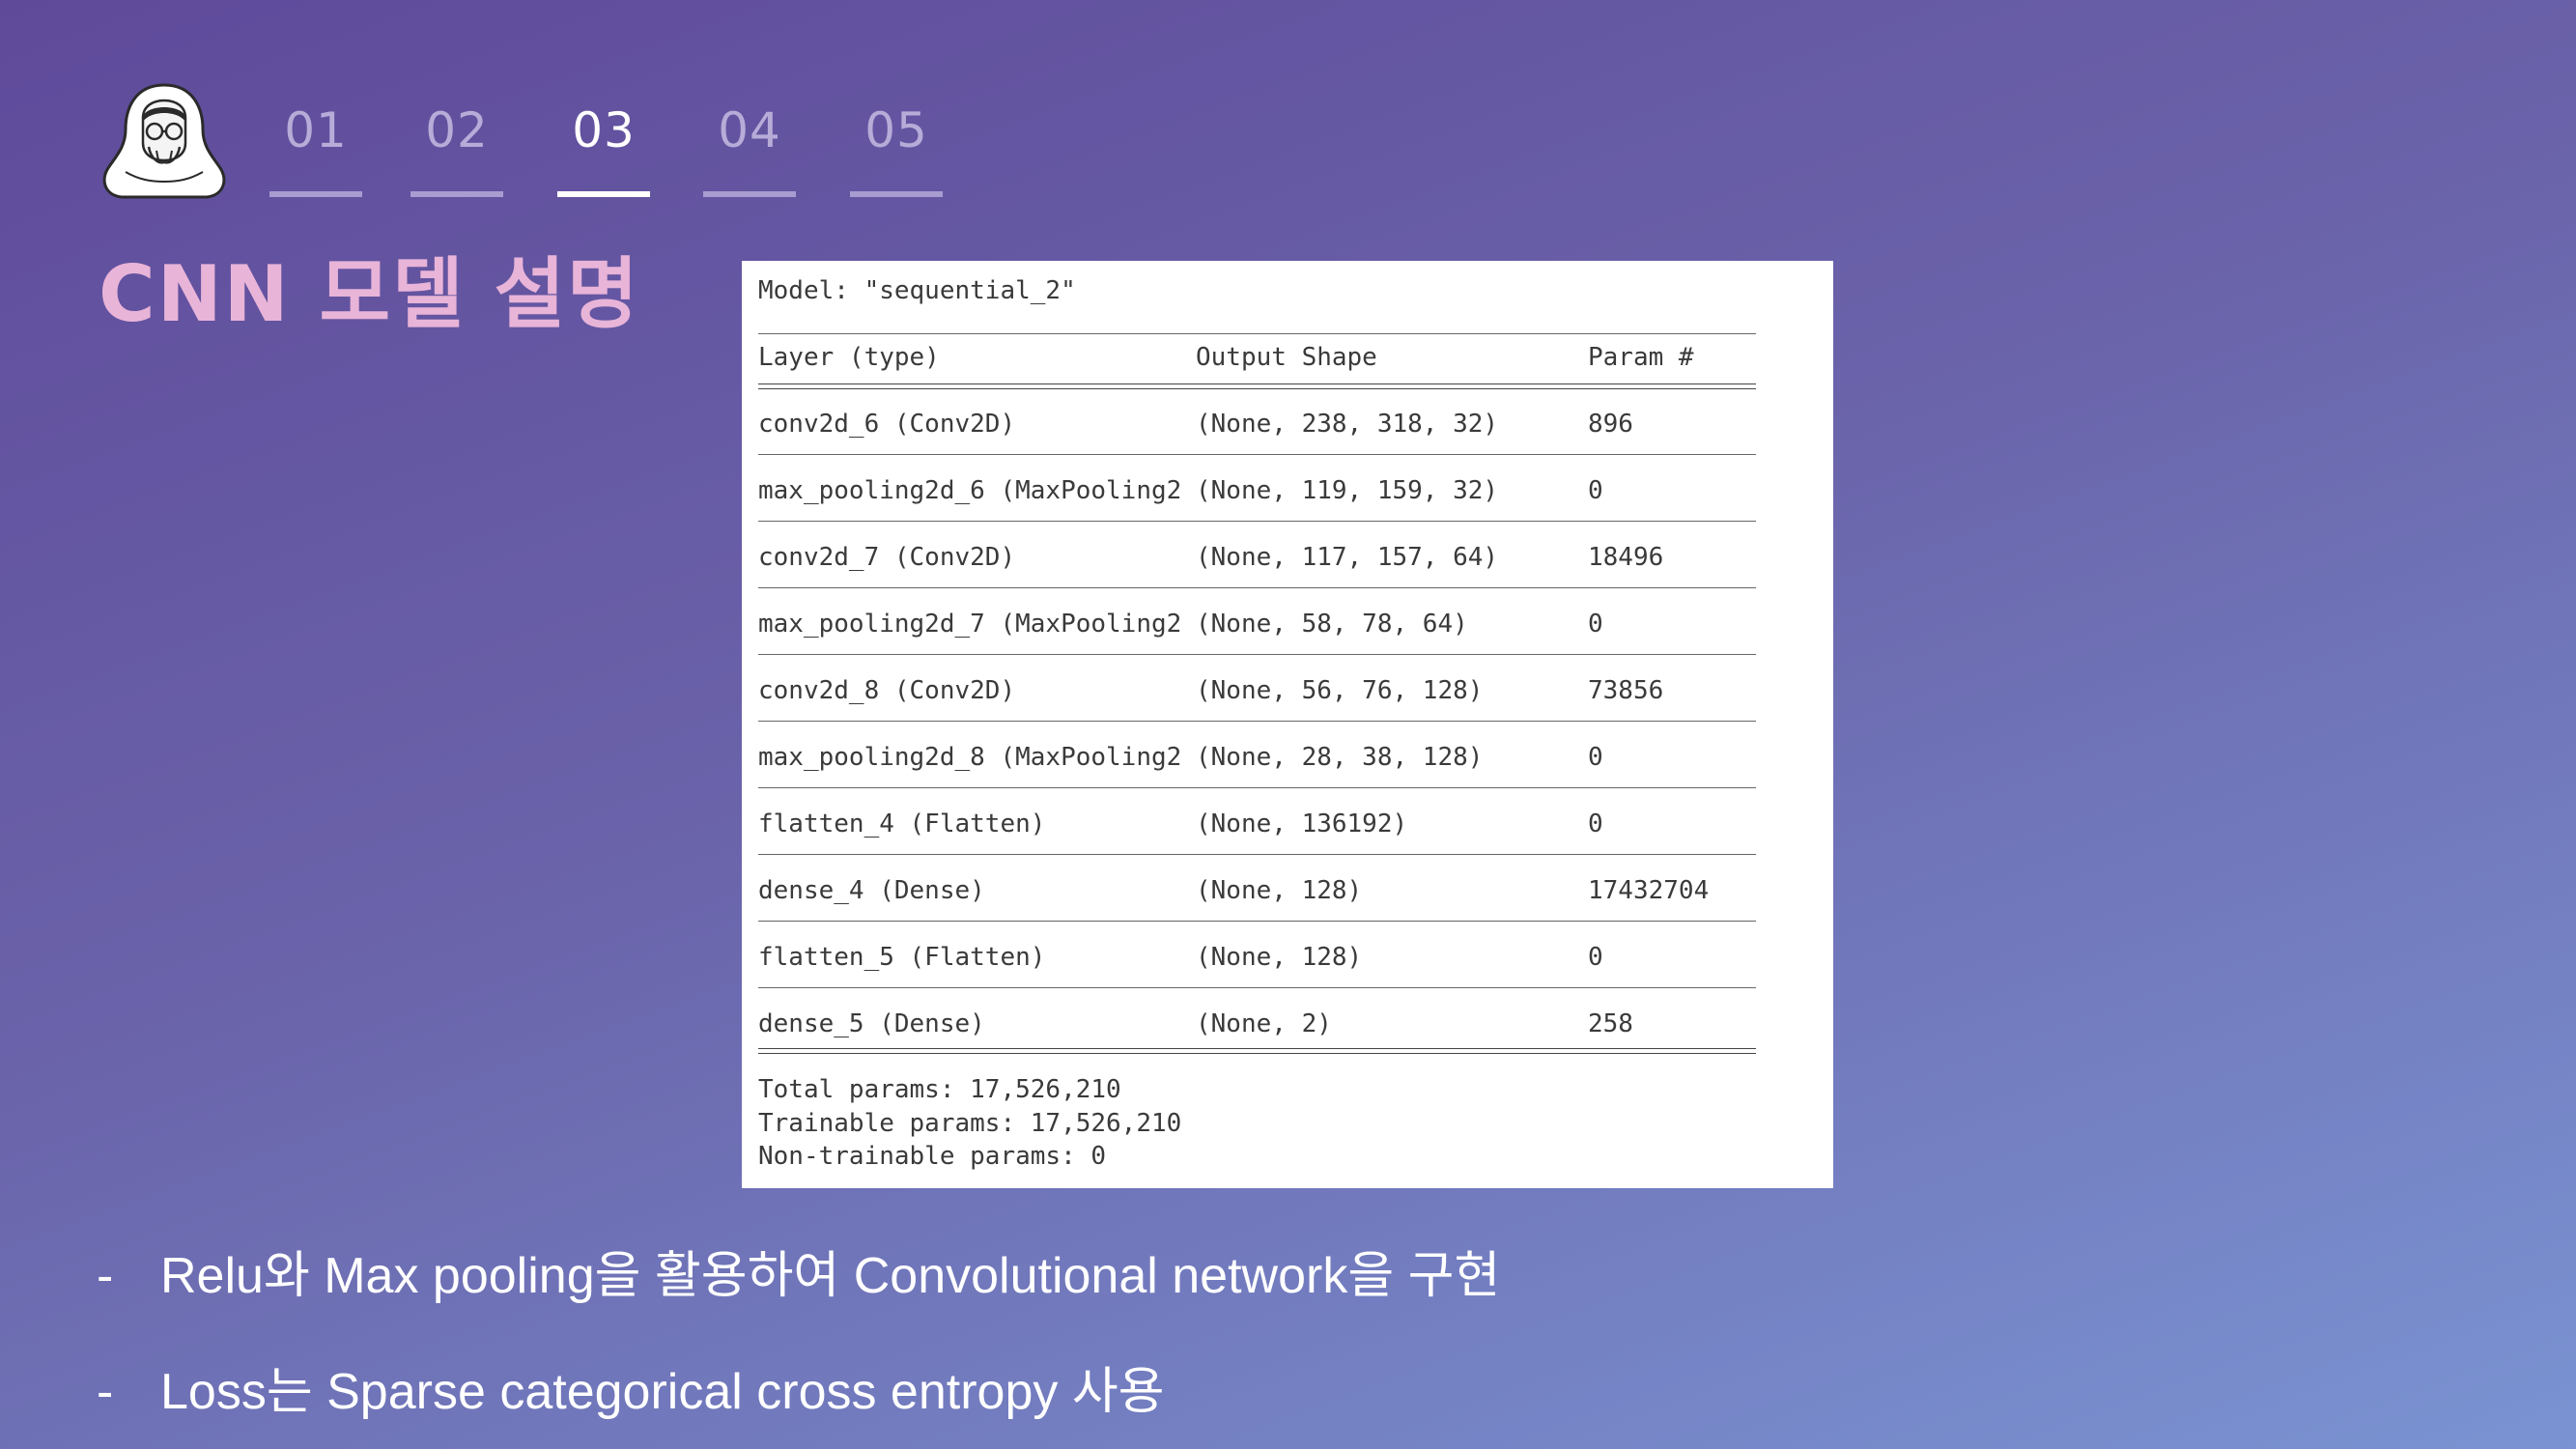 This screenshot has height=1449, width=2576. What do you see at coordinates (970, 1123) in the screenshot?
I see `trainable-params: Trainable params: 17,526,210` at bounding box center [970, 1123].